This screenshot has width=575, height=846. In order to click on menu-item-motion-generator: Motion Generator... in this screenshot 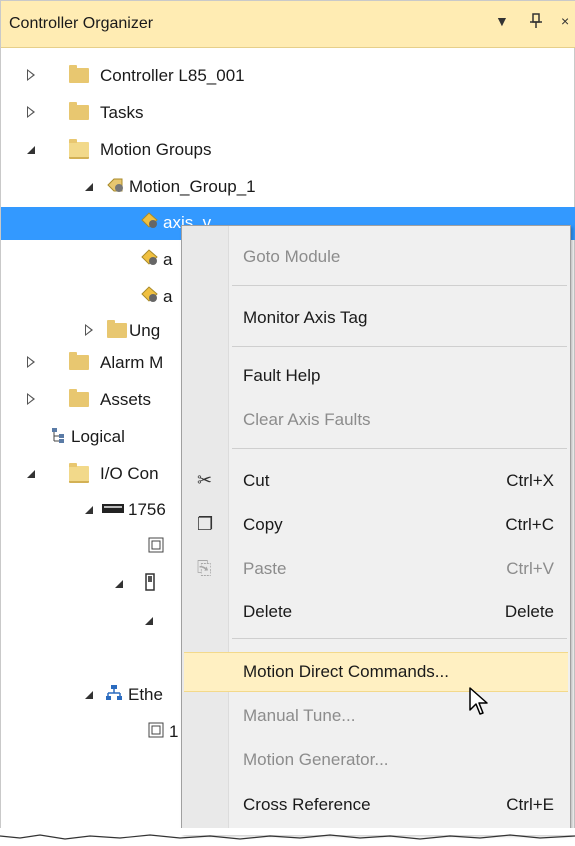, I will do `click(376, 760)`.